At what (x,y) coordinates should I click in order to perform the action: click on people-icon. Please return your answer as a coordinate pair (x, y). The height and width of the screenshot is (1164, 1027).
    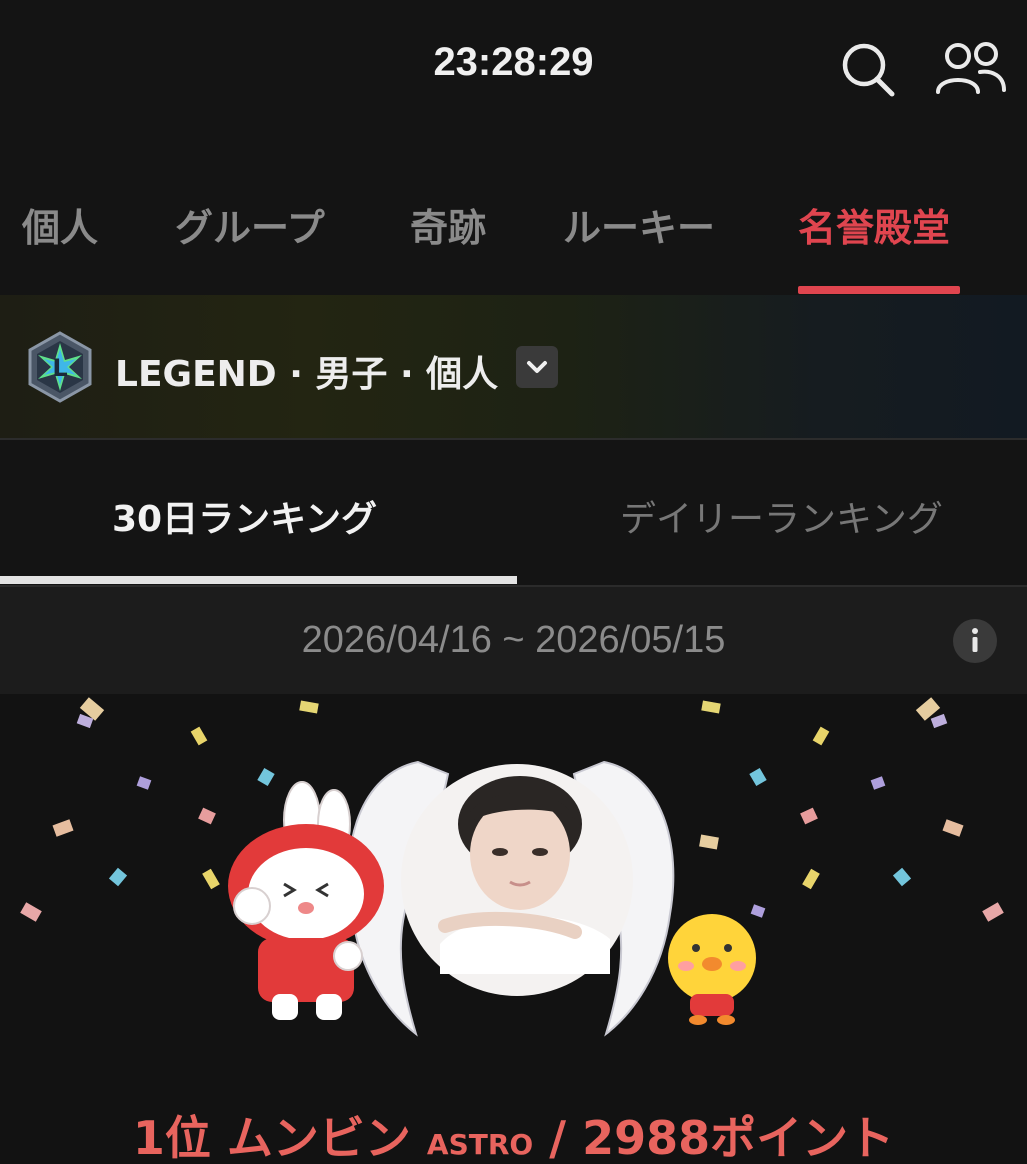
    Looking at the image, I should click on (971, 68).